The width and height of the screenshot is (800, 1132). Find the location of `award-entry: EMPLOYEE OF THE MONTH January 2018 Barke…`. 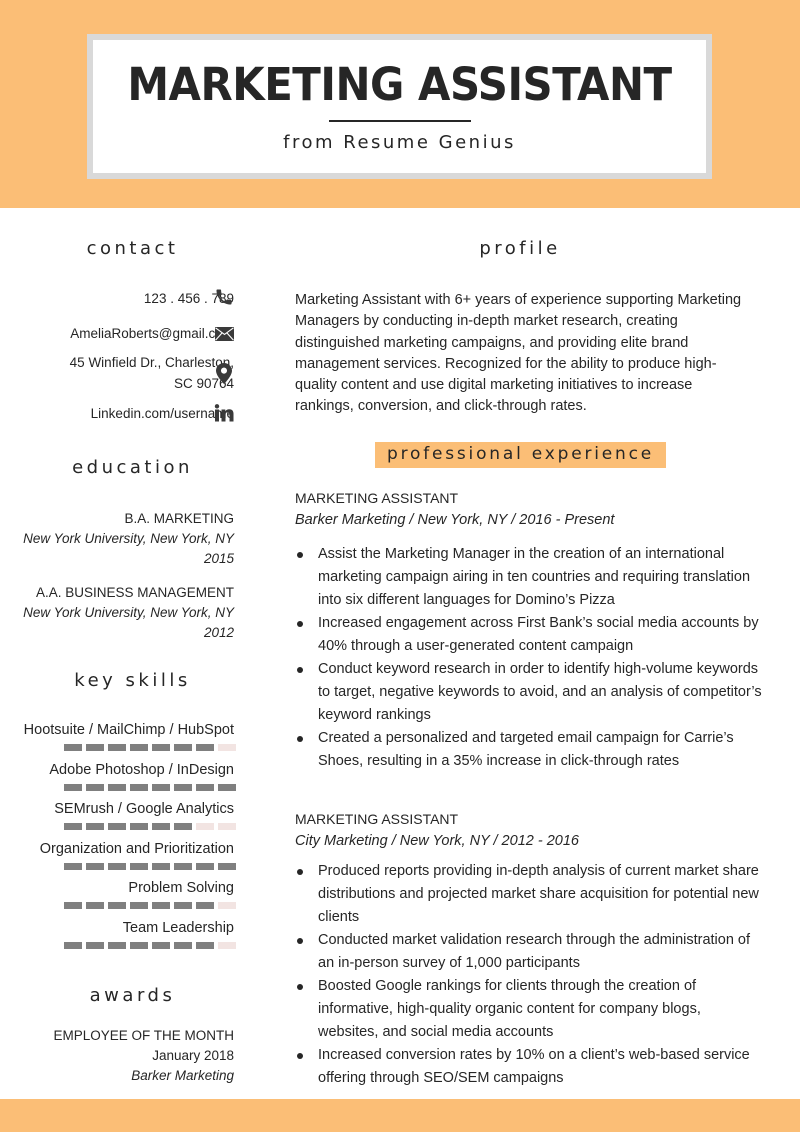

award-entry: EMPLOYEE OF THE MONTH January 2018 Barke… is located at coordinates (143, 1056).